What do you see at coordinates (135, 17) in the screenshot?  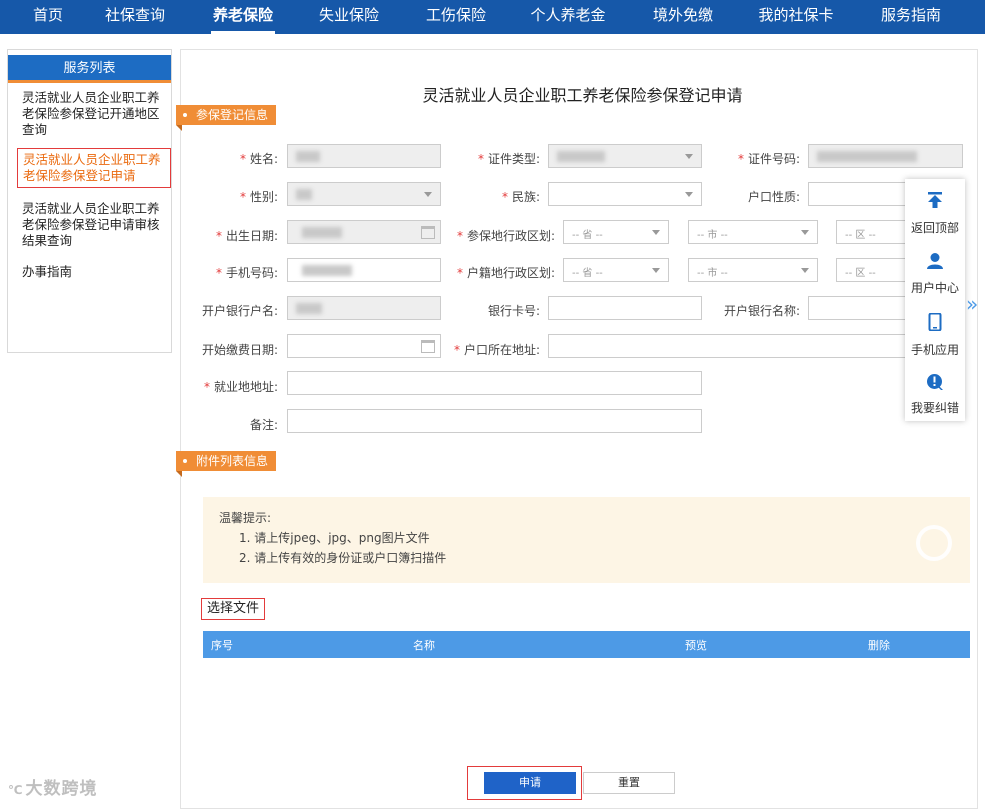 I see `nav-social-query: 社保查询` at bounding box center [135, 17].